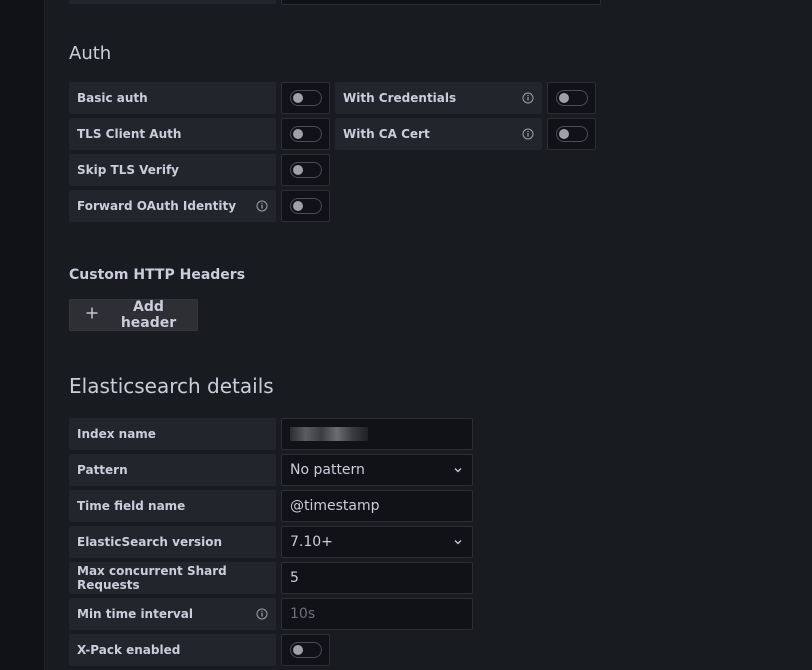  I want to click on plus-icon, so click(92, 315).